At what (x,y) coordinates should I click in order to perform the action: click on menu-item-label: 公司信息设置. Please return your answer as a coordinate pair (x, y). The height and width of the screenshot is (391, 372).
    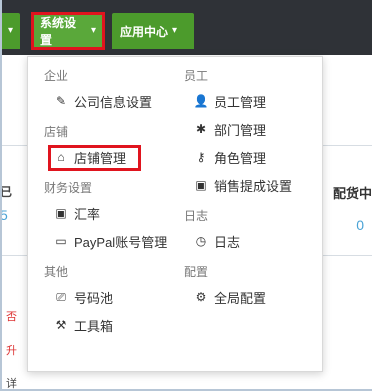
    Looking at the image, I should click on (113, 102).